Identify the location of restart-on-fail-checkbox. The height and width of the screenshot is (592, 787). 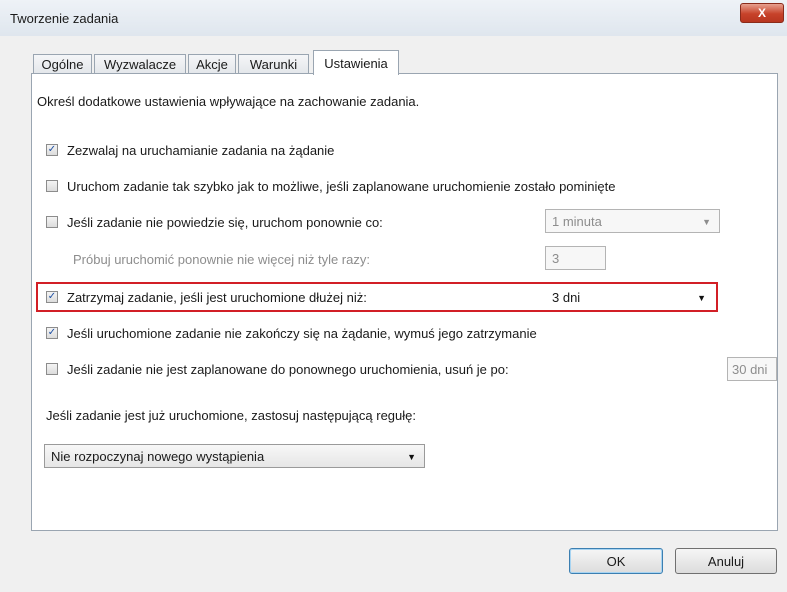
(52, 222).